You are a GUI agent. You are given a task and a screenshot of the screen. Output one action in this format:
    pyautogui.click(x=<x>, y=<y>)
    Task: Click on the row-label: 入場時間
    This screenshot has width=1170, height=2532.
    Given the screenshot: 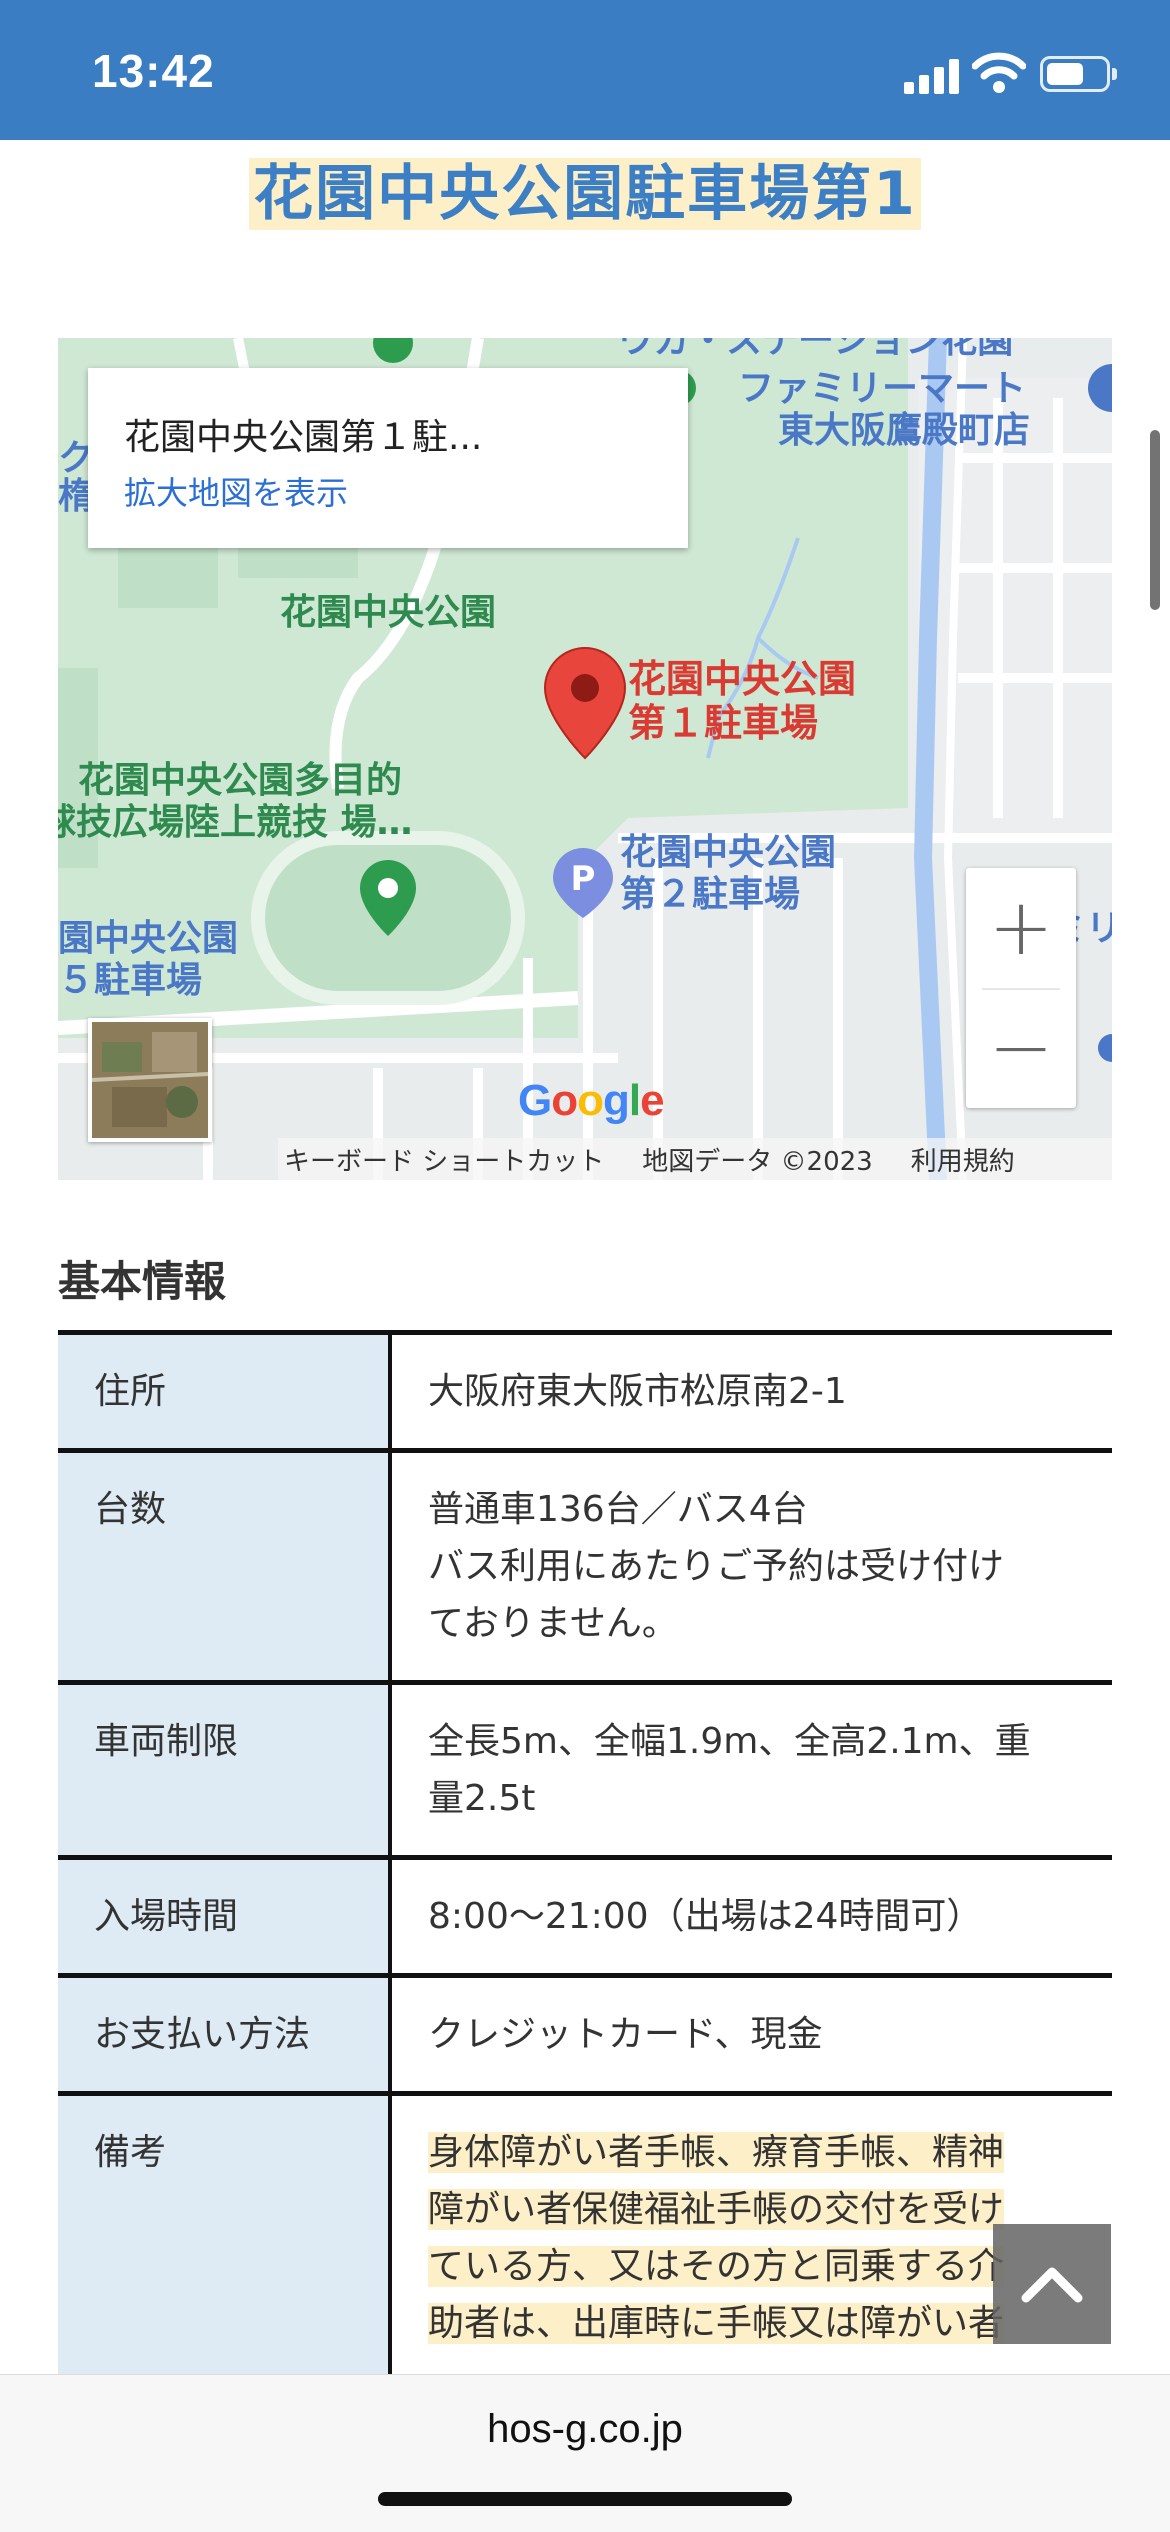 What is the action you would take?
    pyautogui.click(x=225, y=1916)
    